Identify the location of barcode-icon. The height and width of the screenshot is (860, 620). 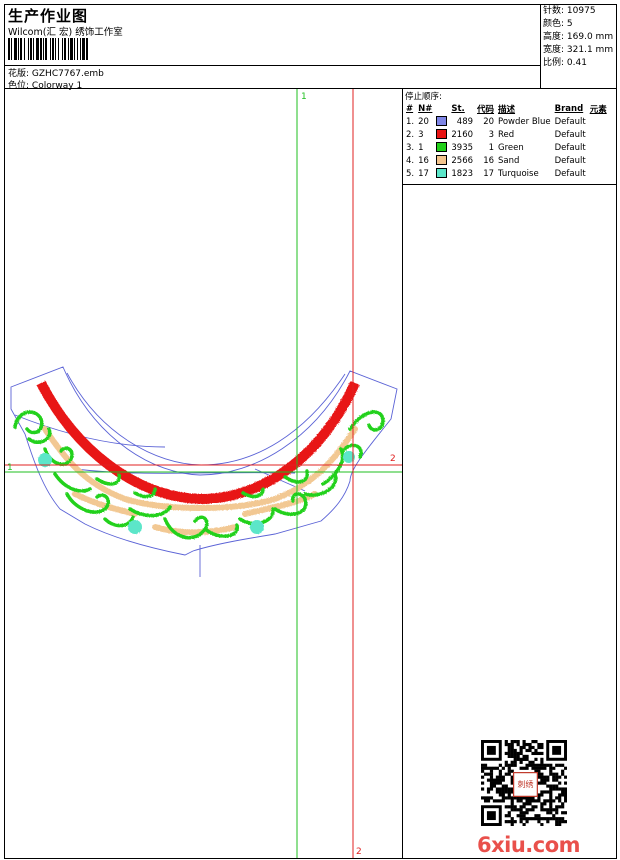
(48, 49).